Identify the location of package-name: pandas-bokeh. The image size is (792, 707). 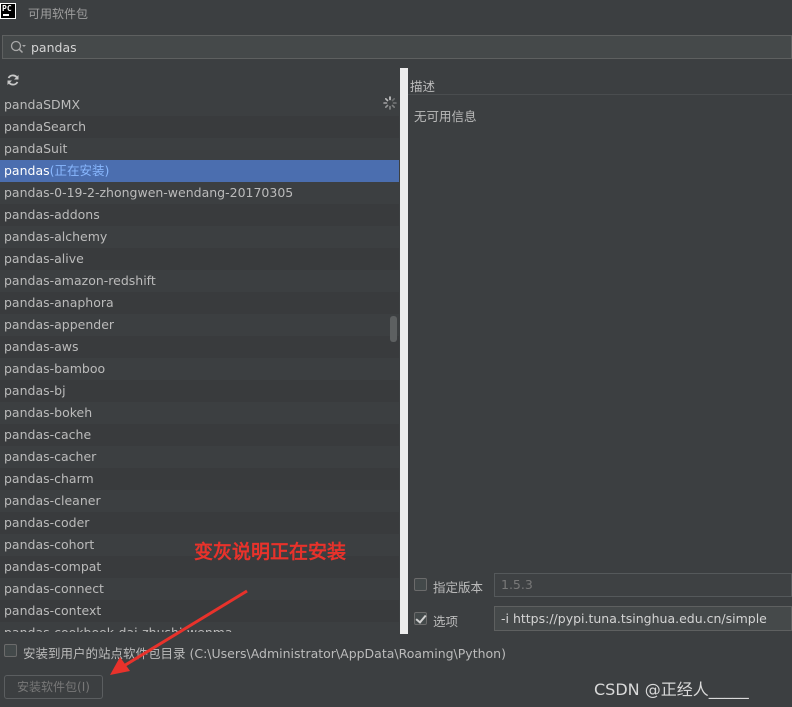
(48, 412).